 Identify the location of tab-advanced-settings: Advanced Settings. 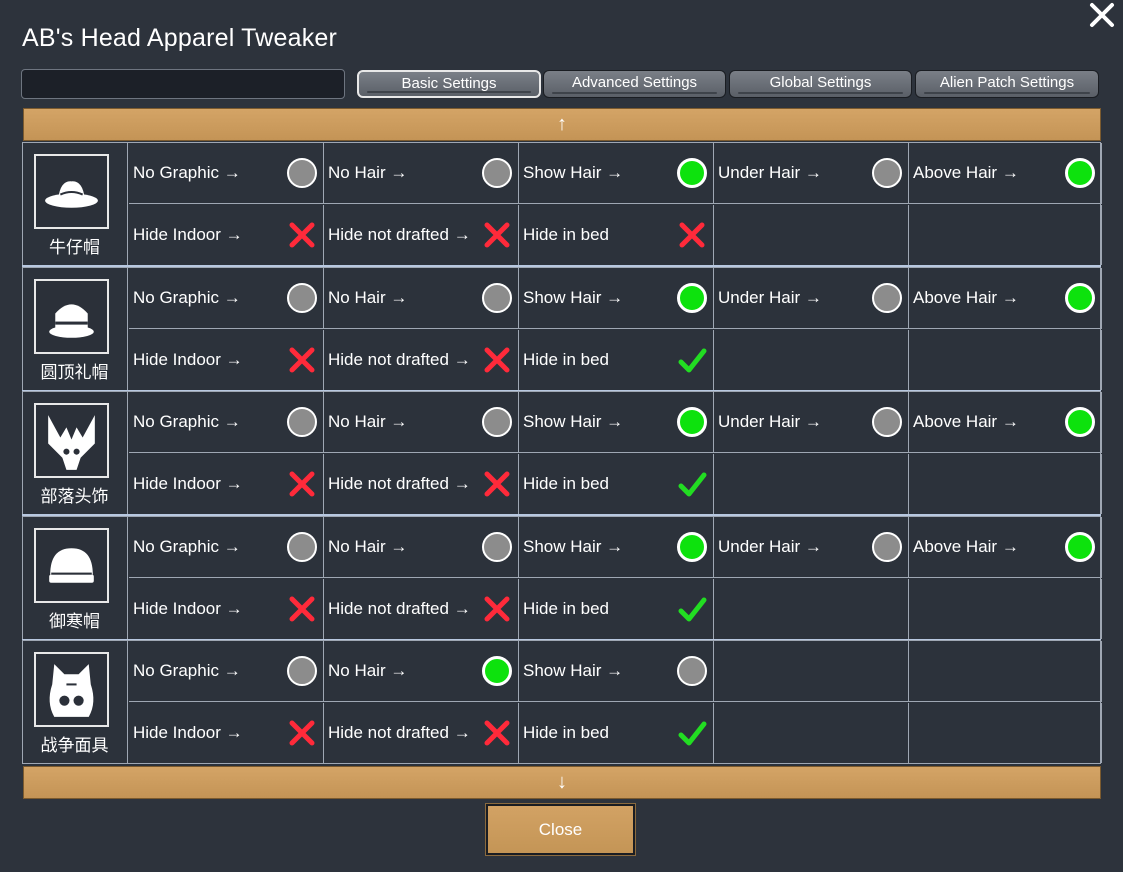
(634, 84).